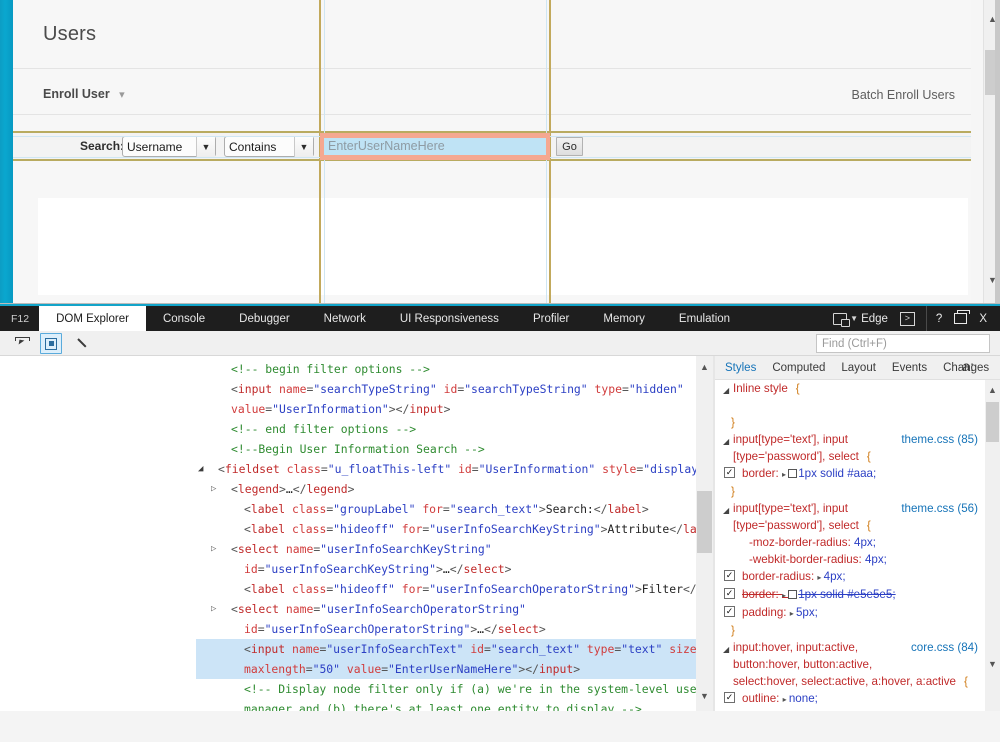  I want to click on dom-tree-line: value="UserInformation"></input>, so click(446, 409).